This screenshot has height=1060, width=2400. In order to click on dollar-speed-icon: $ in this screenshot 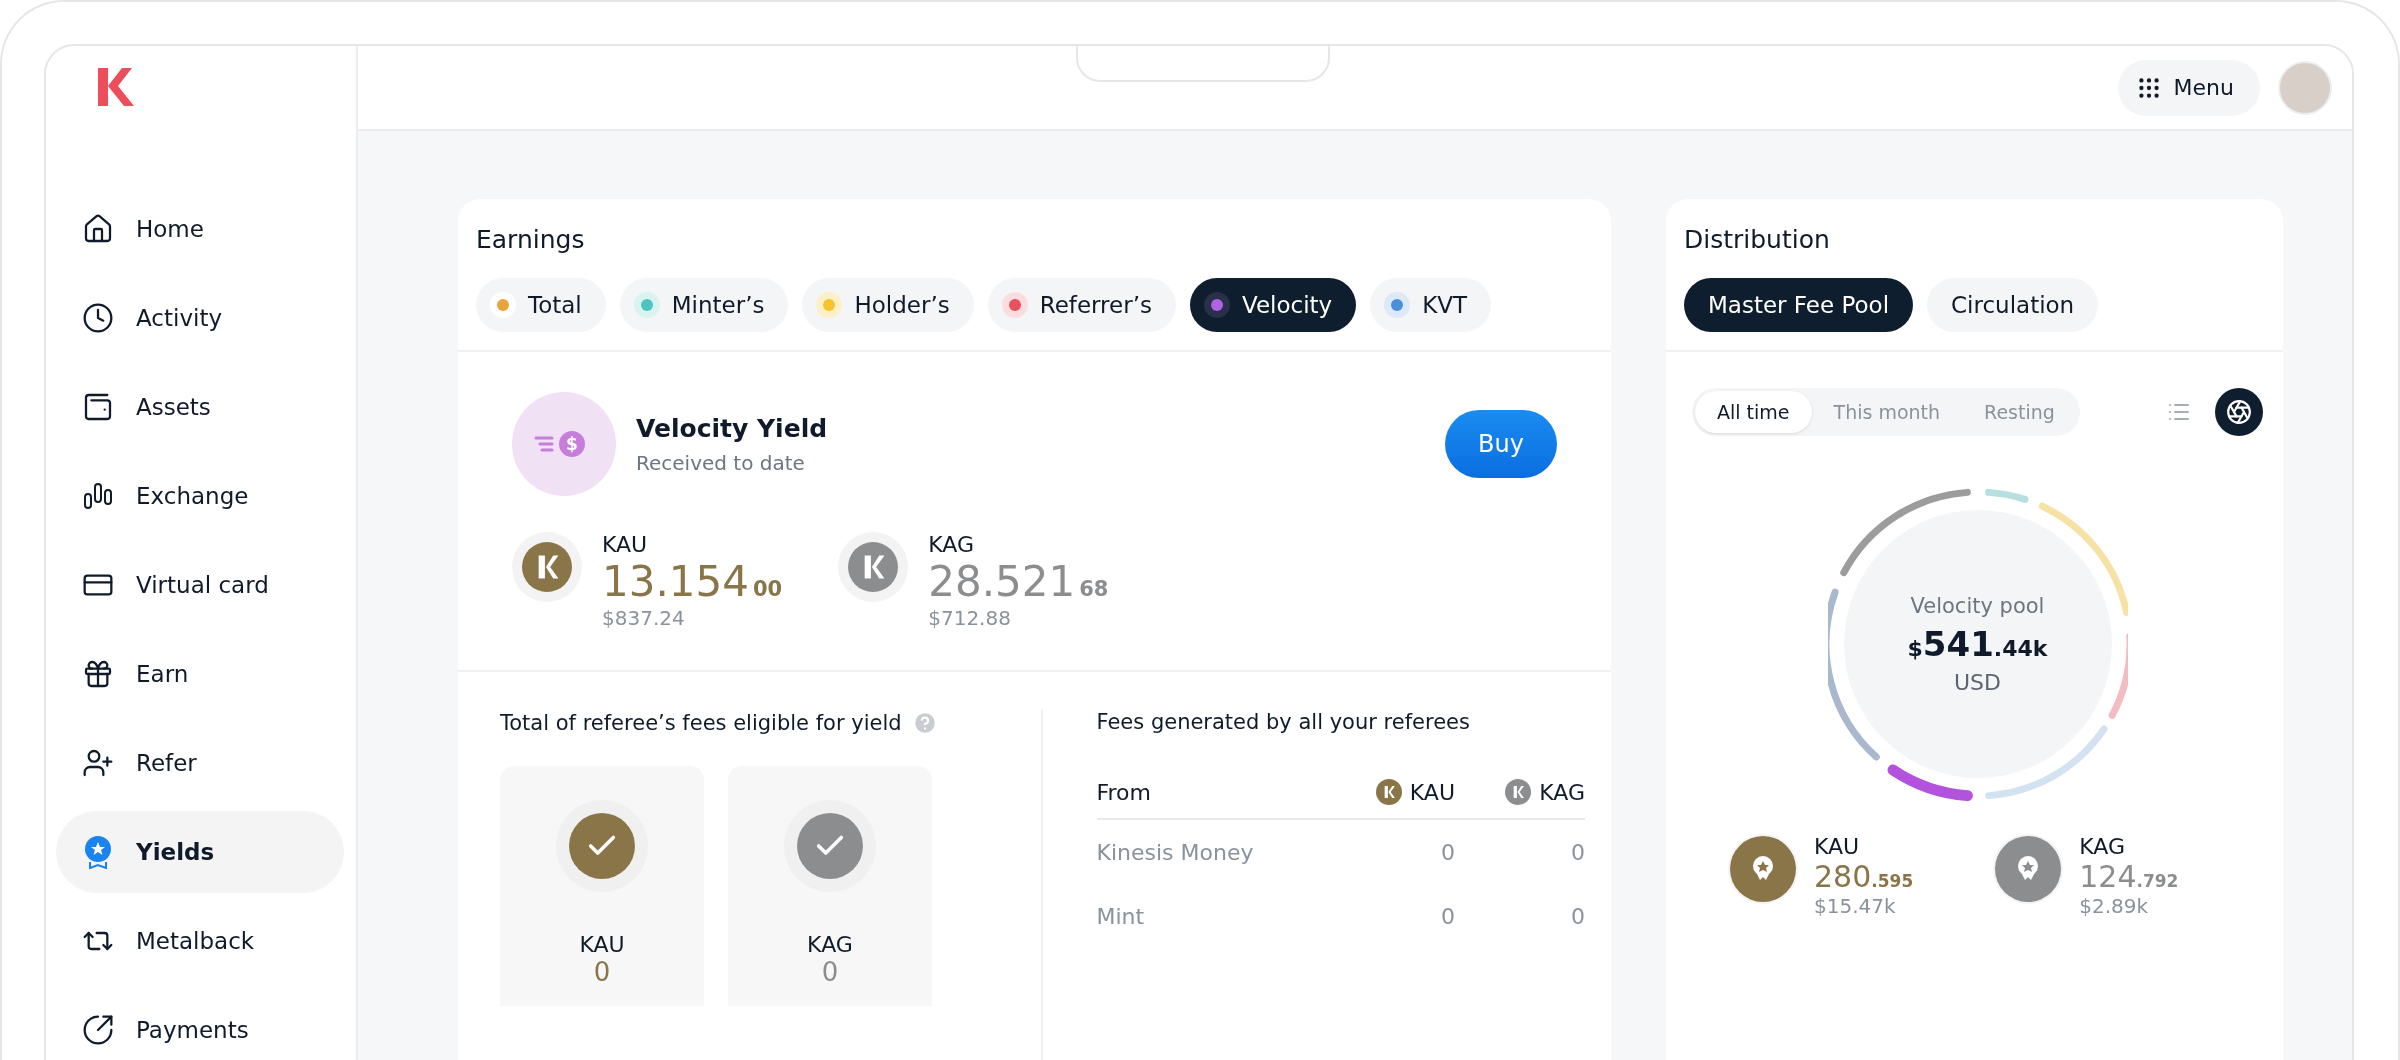, I will do `click(564, 444)`.